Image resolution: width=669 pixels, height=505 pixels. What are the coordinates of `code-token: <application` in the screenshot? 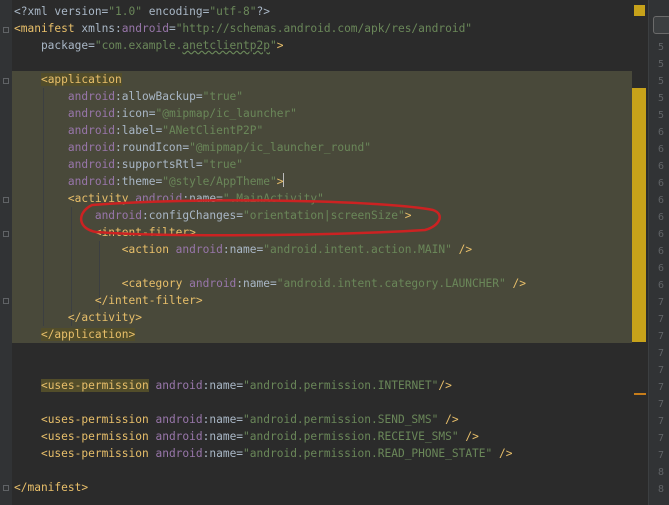 It's located at (81, 79).